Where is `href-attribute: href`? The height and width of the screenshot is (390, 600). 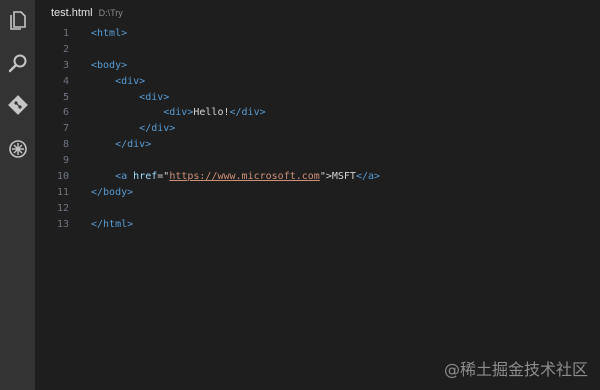
href-attribute: href is located at coordinates (145, 177).